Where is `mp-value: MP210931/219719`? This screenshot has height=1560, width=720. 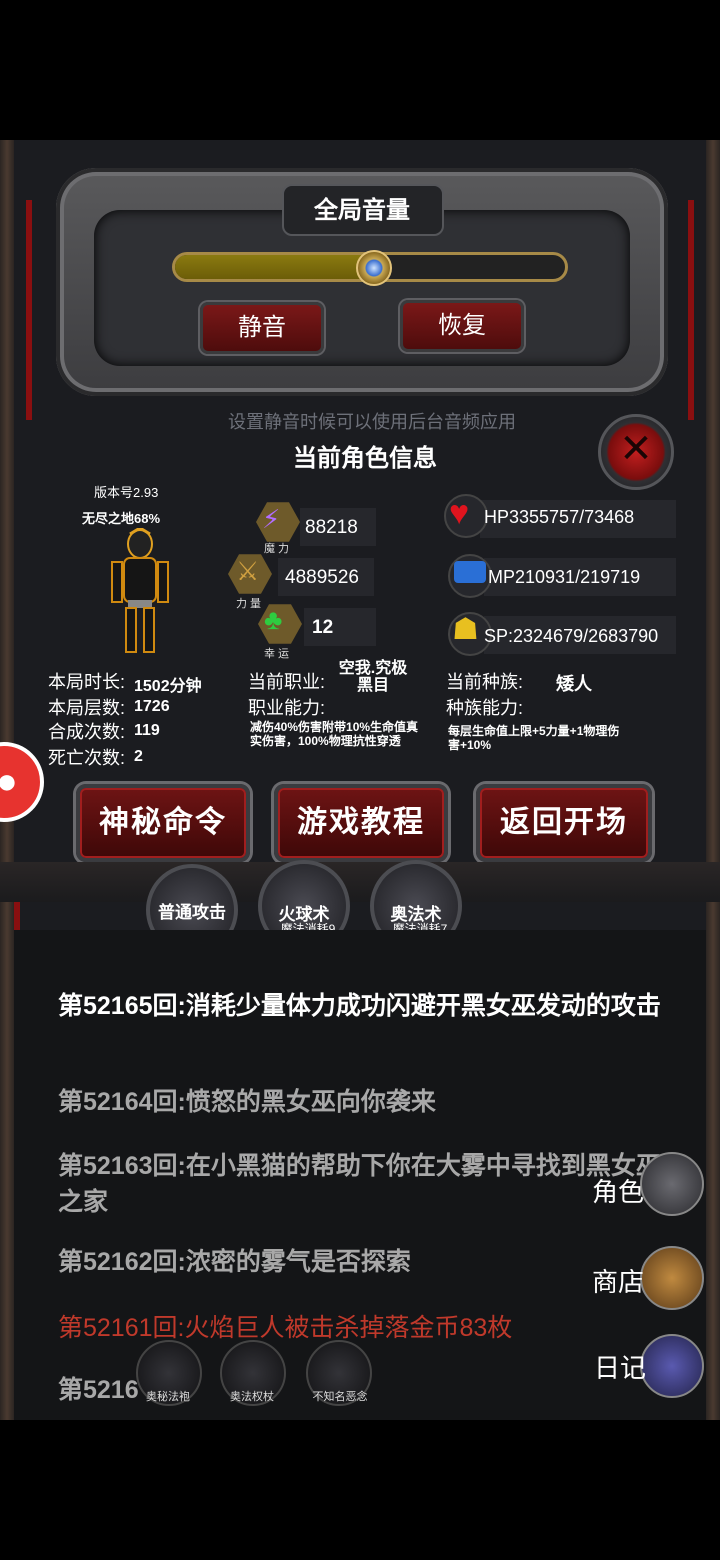
mp-value: MP210931/219719 is located at coordinates (564, 577).